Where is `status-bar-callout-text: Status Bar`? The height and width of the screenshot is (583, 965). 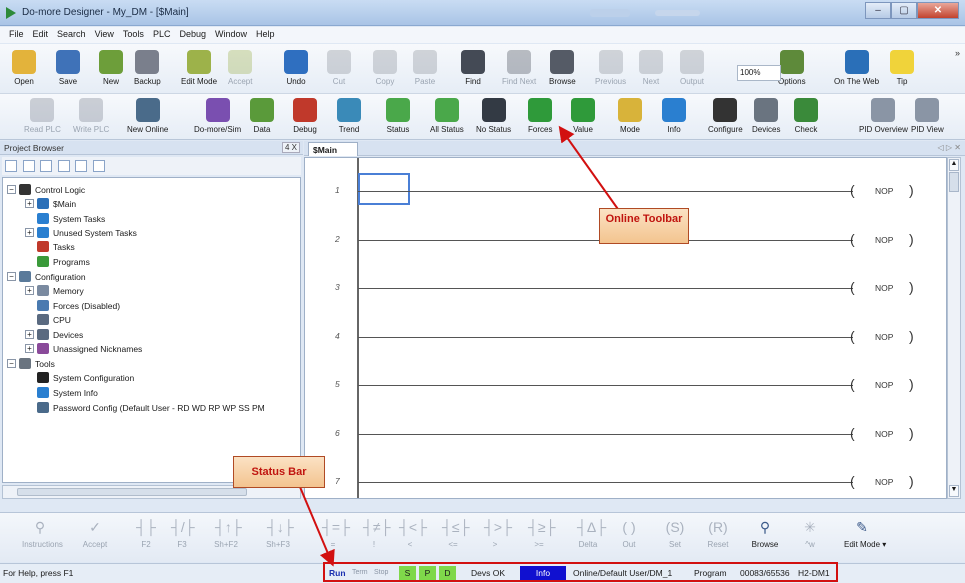 status-bar-callout-text: Status Bar is located at coordinates (279, 472).